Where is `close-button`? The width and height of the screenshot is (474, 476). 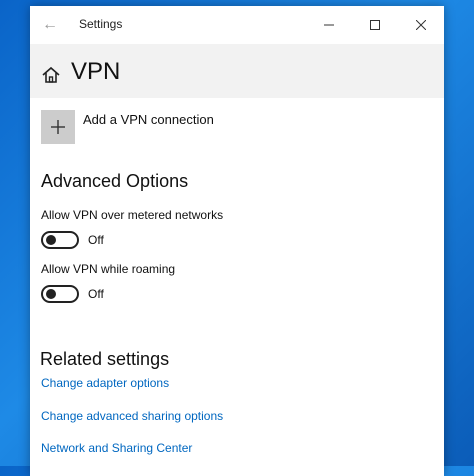
close-button is located at coordinates (421, 25).